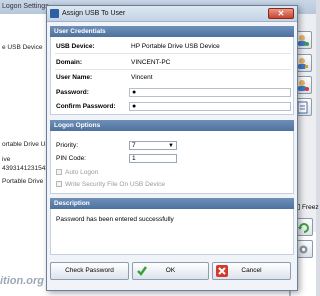  Describe the element at coordinates (153, 158) in the screenshot. I see `pin-code-field: 1` at that location.